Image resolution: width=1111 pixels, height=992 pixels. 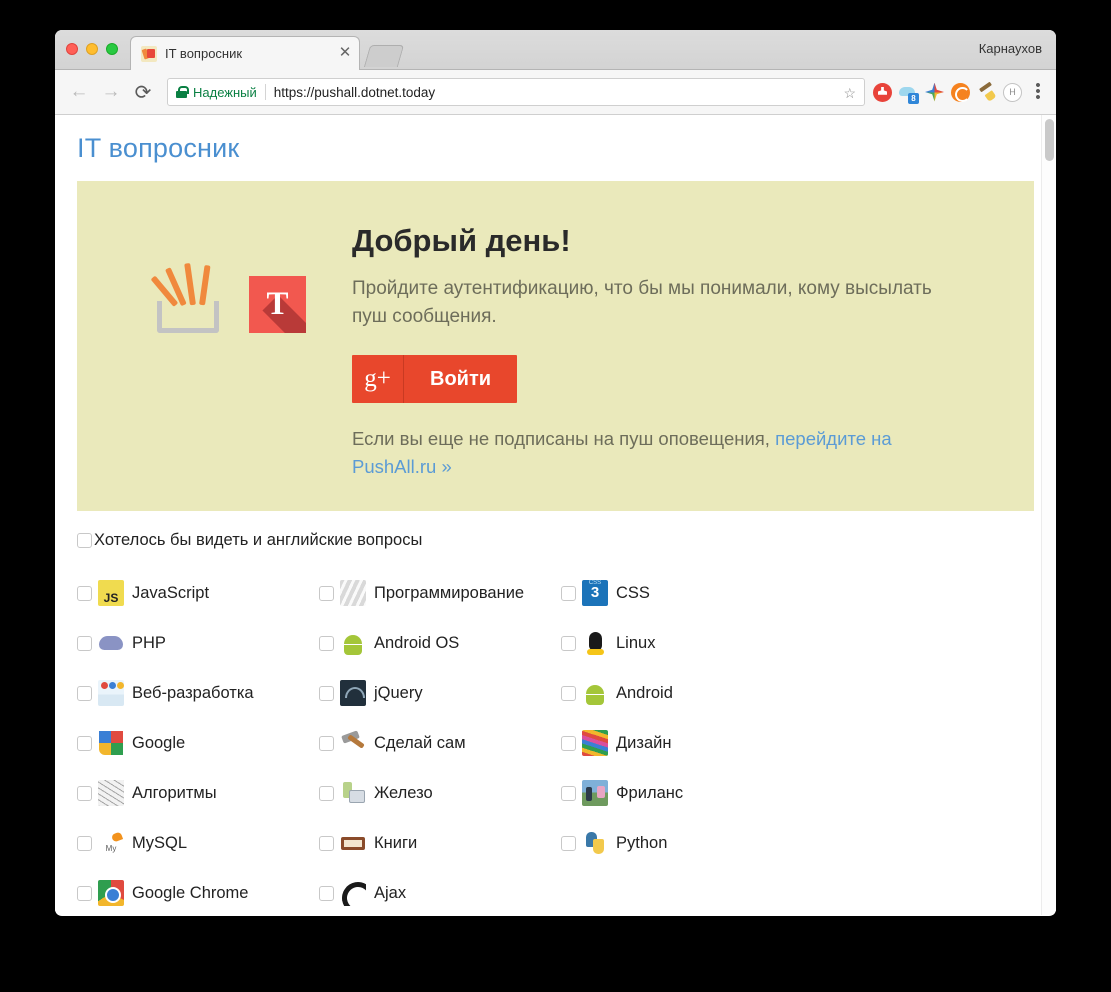 I want to click on topic-option: Фриланс, so click(x=682, y=793).